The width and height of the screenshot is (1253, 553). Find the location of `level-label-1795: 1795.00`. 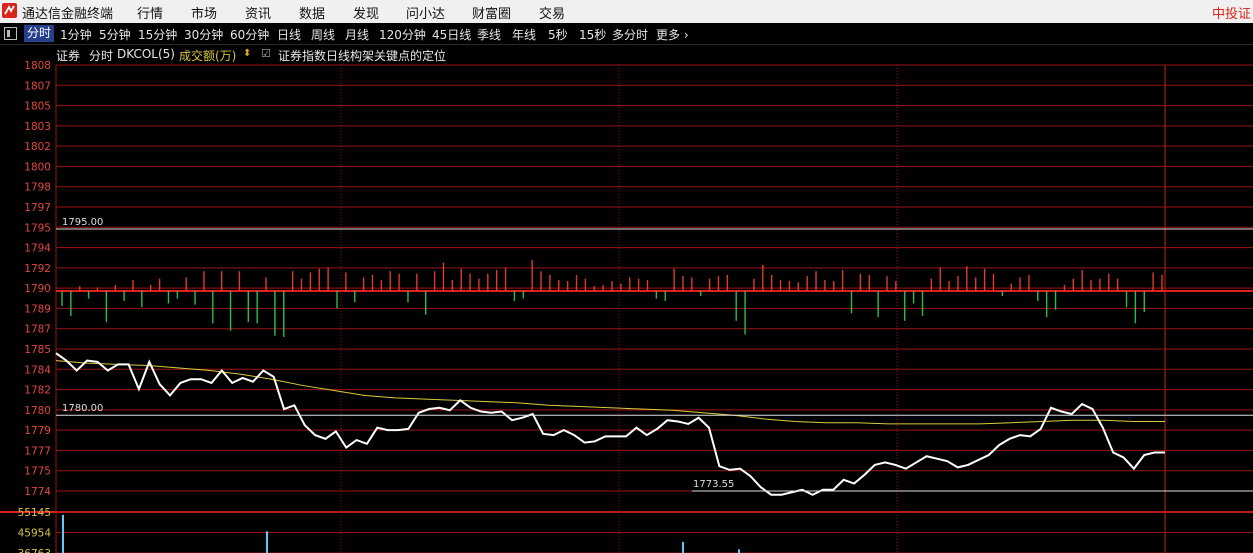

level-label-1795: 1795.00 is located at coordinates (82, 222).